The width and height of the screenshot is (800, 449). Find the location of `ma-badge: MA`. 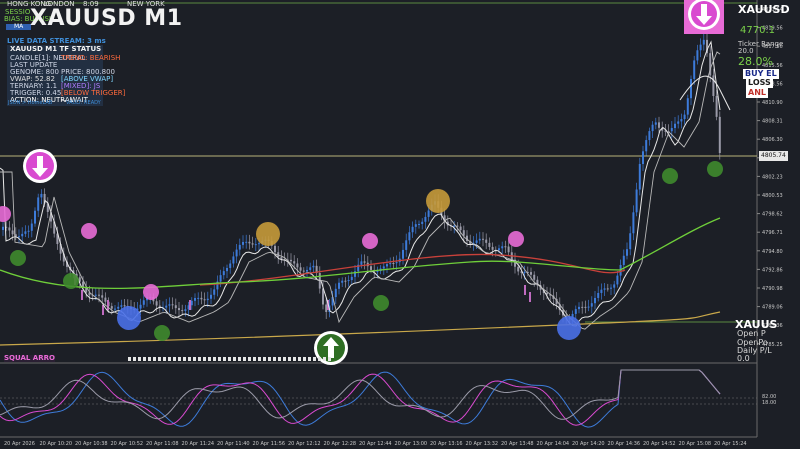

ma-badge: MA is located at coordinates (19, 27).